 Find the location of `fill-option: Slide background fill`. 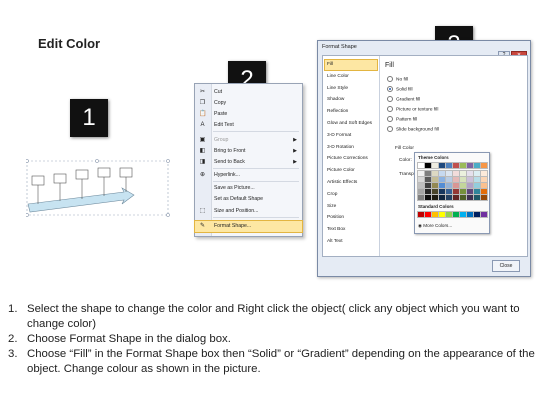

fill-option: Slide background fill is located at coordinates (413, 130).